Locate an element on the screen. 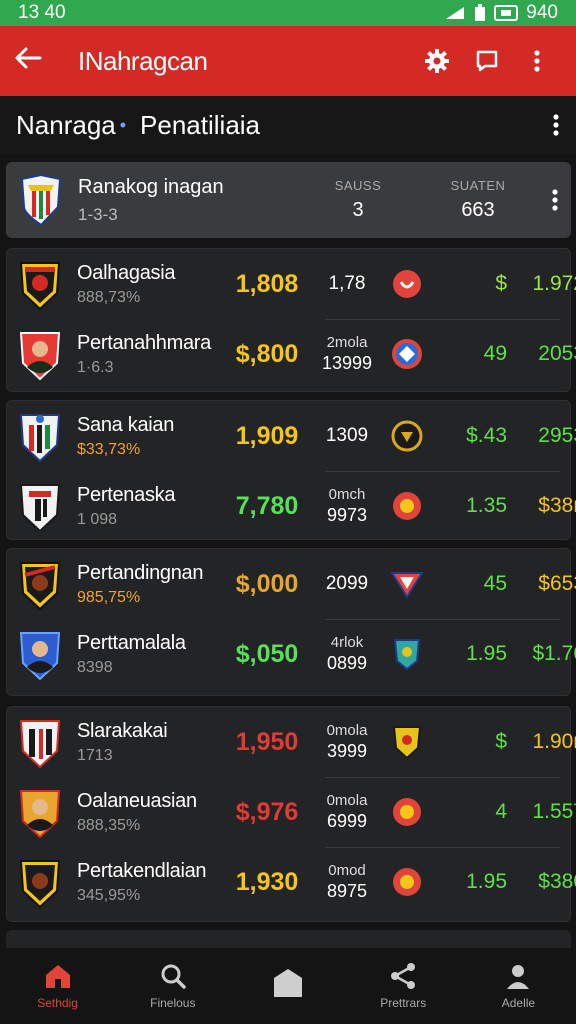 The width and height of the screenshot is (576, 1024). team-stat: 888,73% is located at coordinates (109, 297).